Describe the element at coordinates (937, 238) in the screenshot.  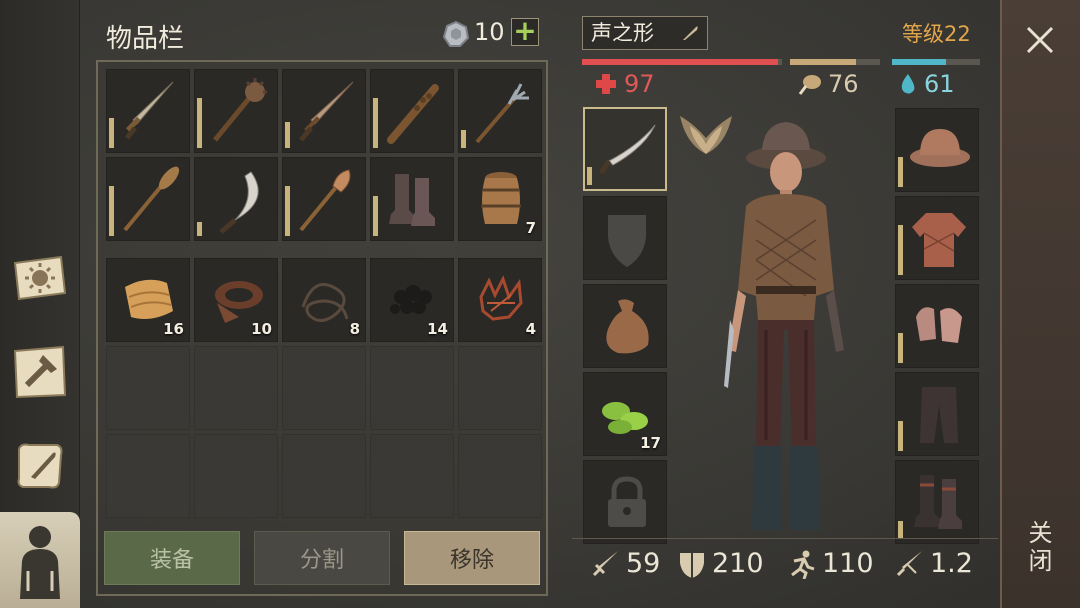
I see `chest-equip-slot` at that location.